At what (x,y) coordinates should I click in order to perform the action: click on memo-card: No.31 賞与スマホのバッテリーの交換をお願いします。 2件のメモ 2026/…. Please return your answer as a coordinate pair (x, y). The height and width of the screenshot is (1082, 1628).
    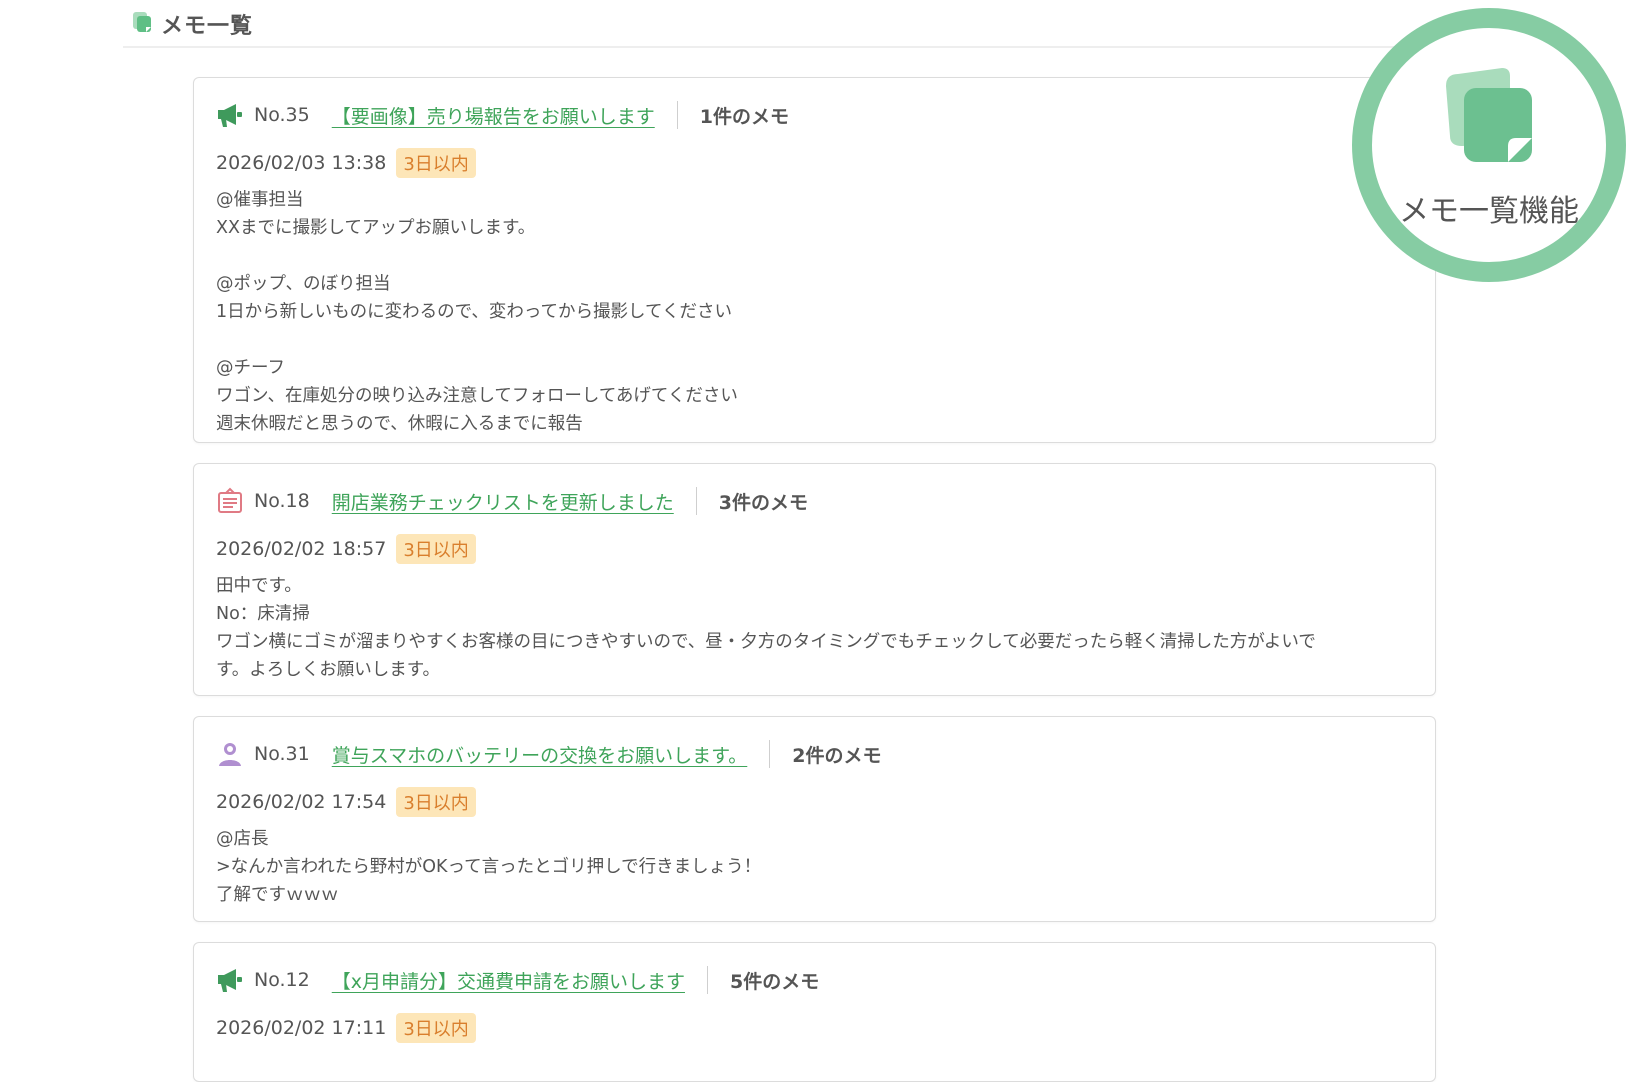
    Looking at the image, I should click on (814, 819).